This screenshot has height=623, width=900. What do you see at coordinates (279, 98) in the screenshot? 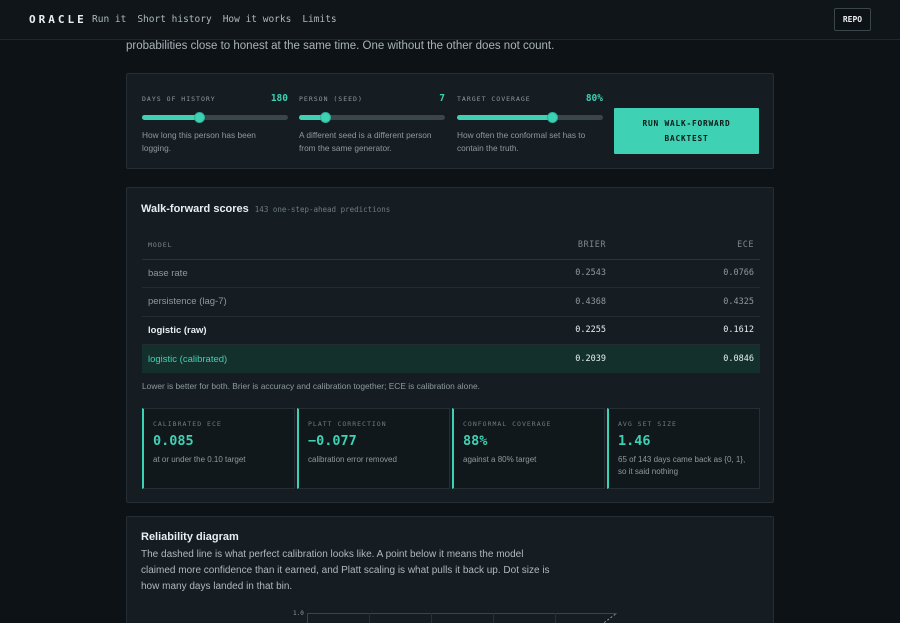
I see `days-value: 180` at bounding box center [279, 98].